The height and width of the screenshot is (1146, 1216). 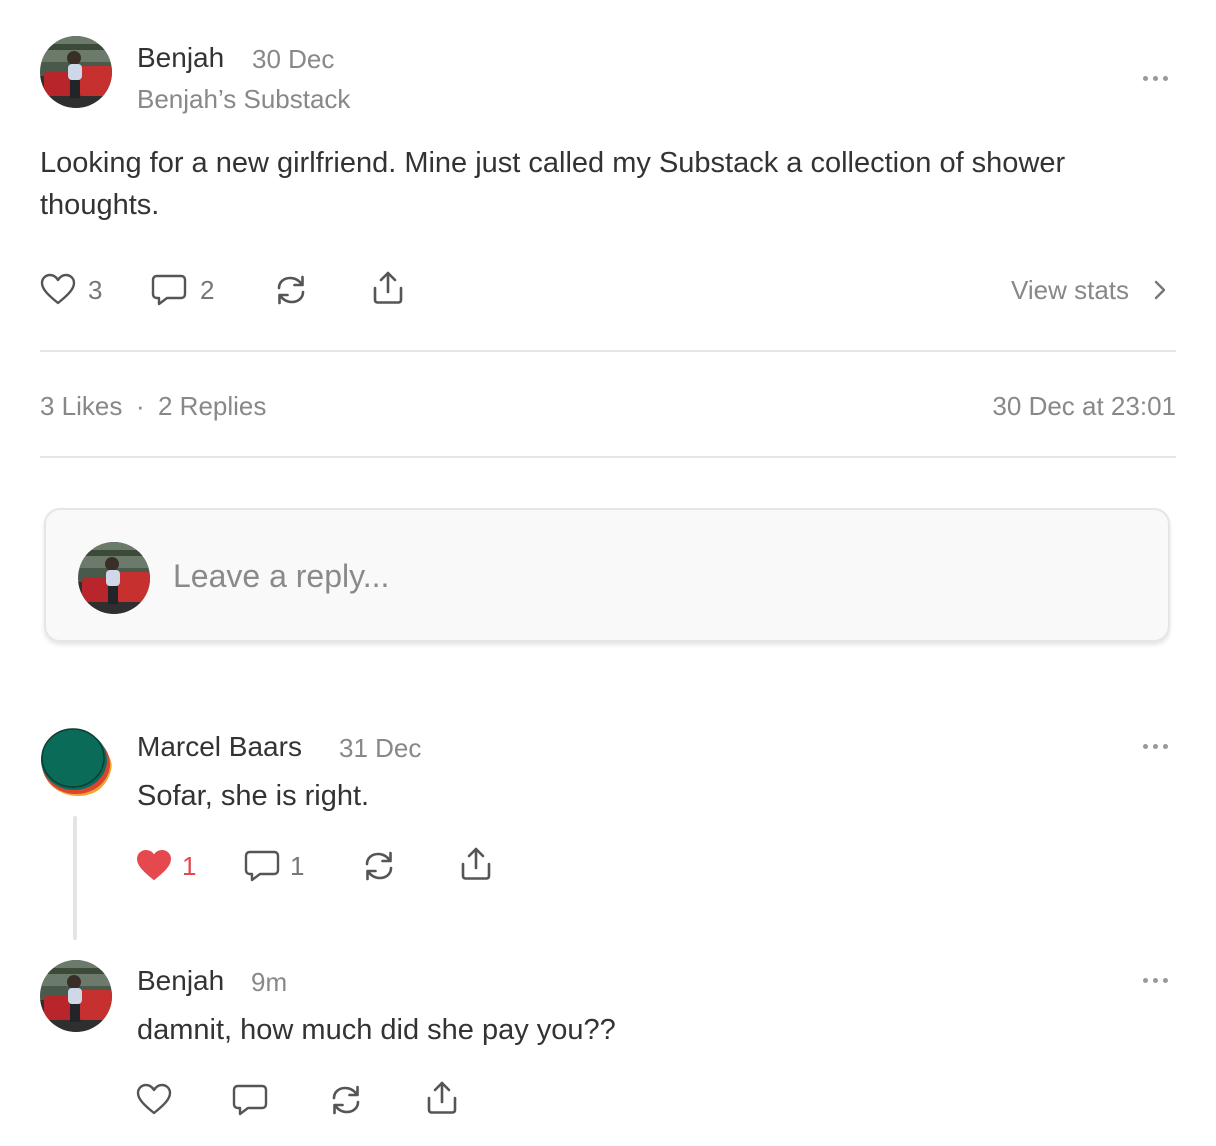 What do you see at coordinates (81, 406) in the screenshot?
I see `likes-summary-link: 3 Likes` at bounding box center [81, 406].